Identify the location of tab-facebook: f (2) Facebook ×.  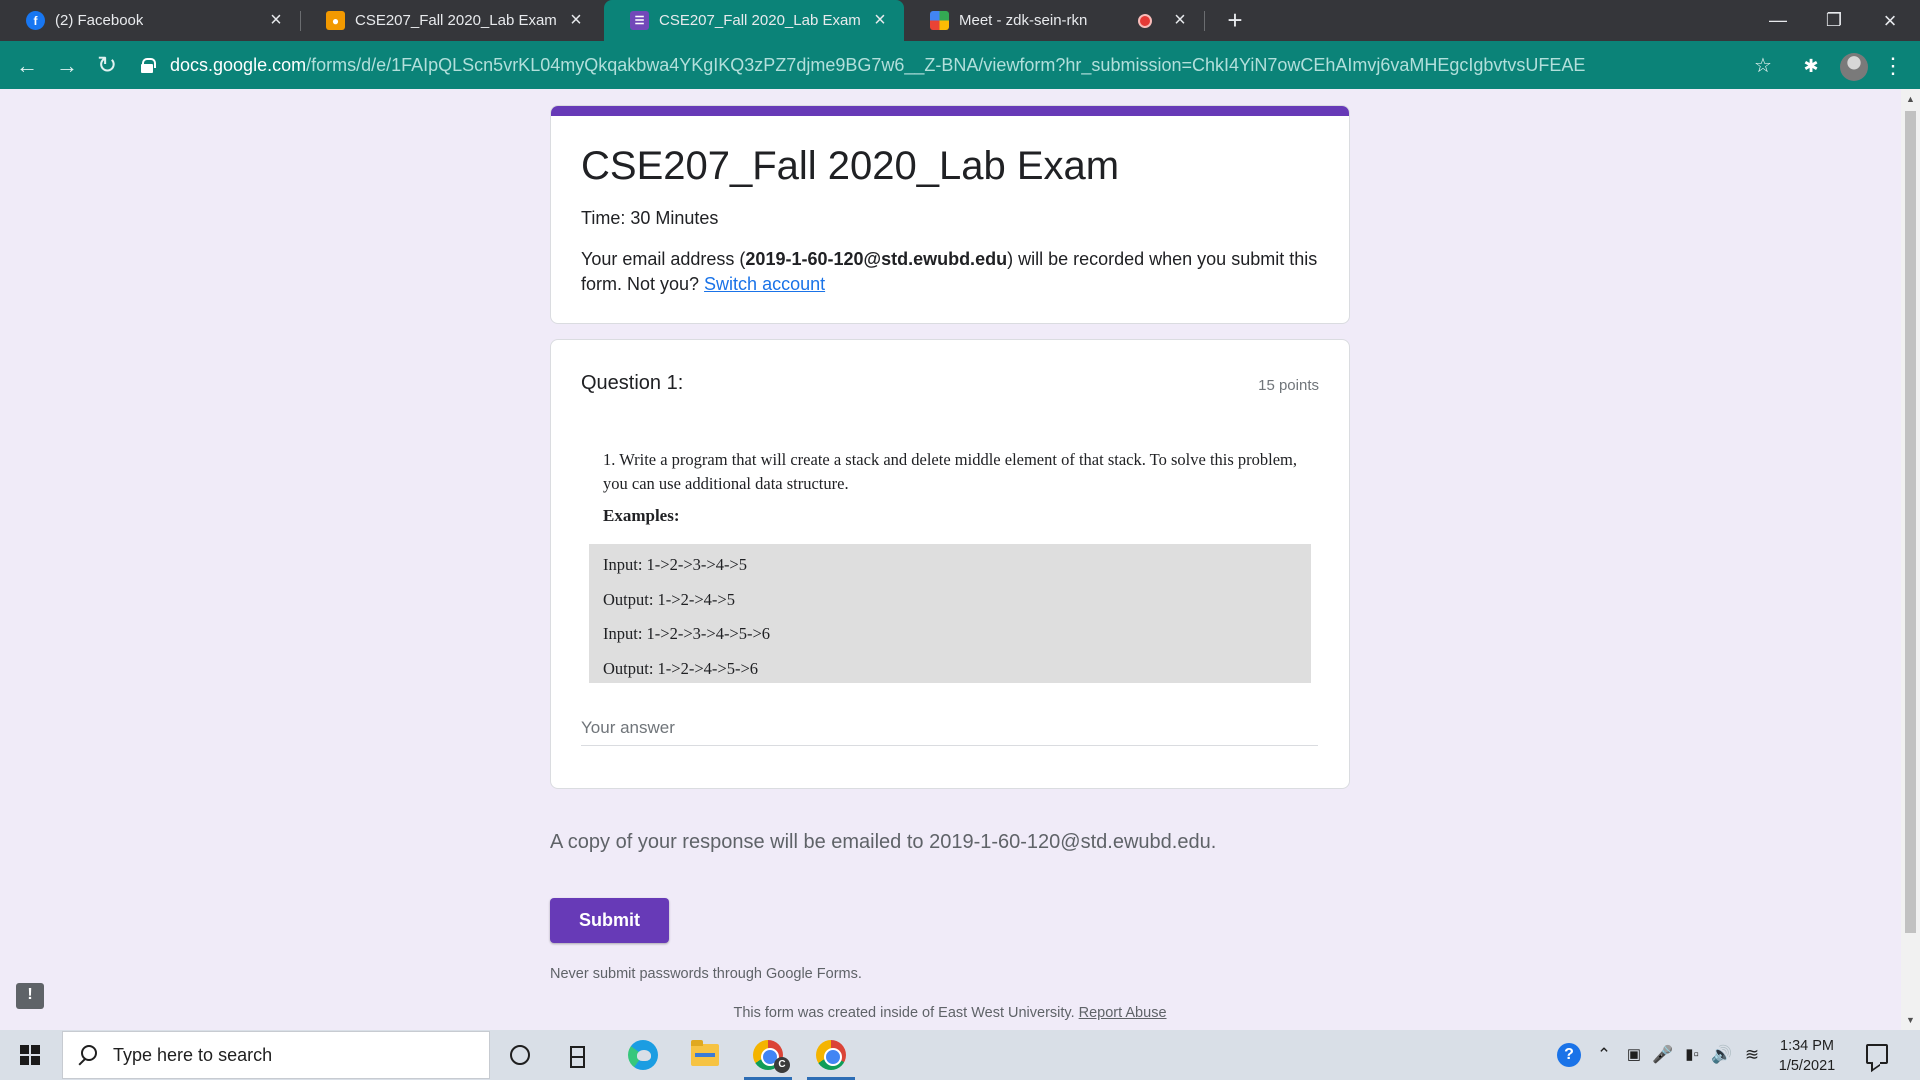
(150, 20).